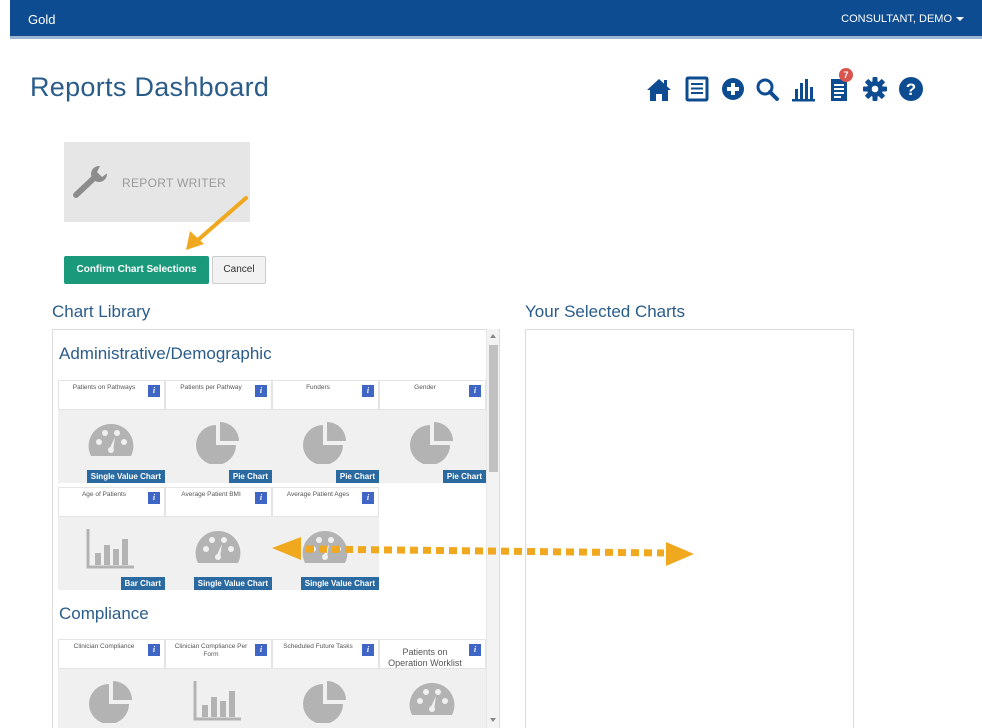 This screenshot has height=728, width=982. I want to click on chart-card: Clinician Compliance Per Form i, so click(218, 683).